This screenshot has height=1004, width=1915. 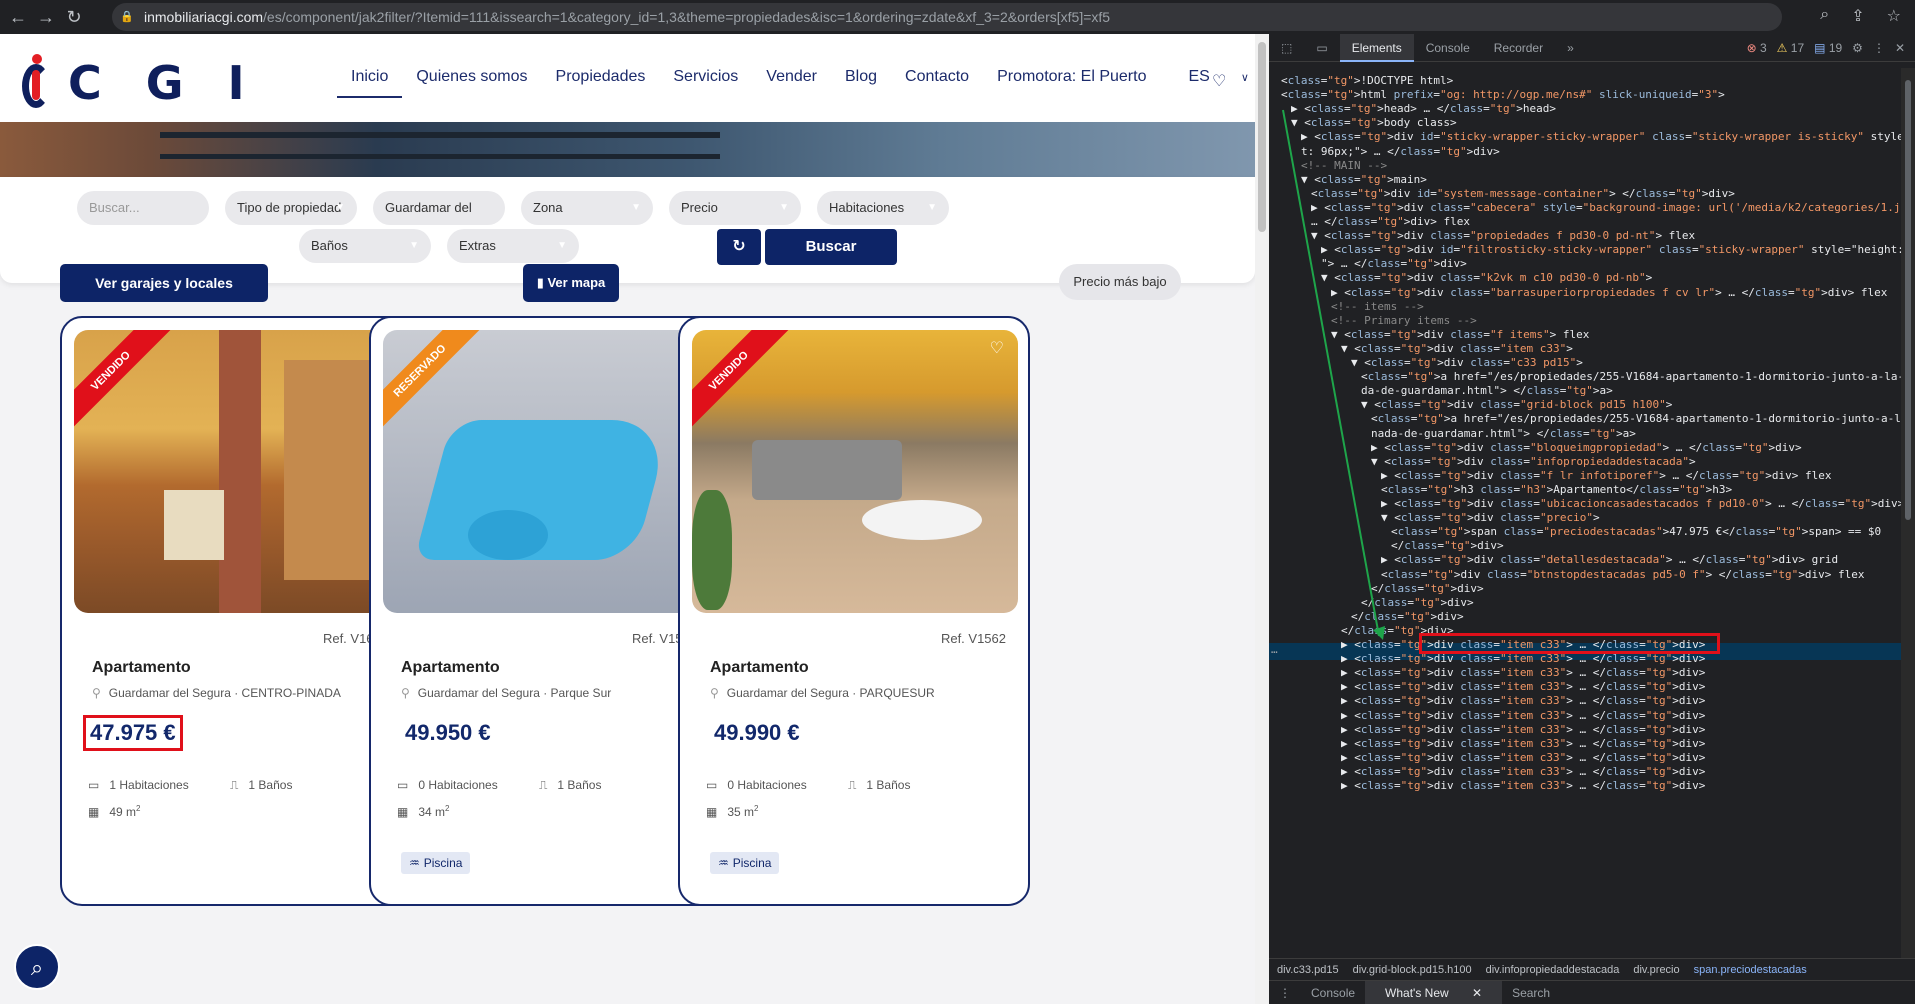 What do you see at coordinates (587, 208) in the screenshot?
I see `zona-select: Zona ▼` at bounding box center [587, 208].